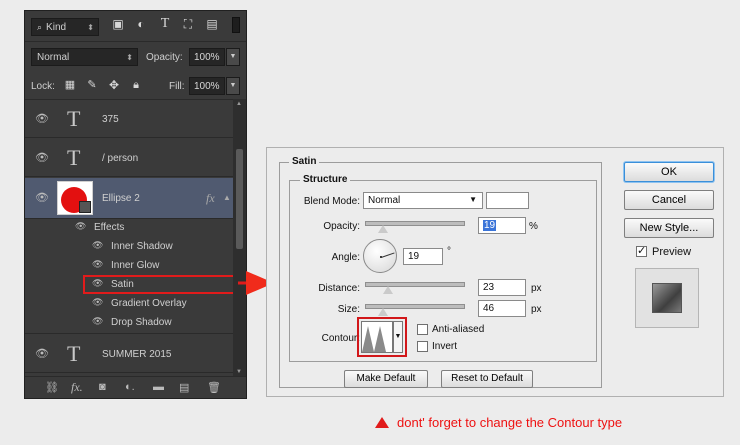 The height and width of the screenshot is (445, 740). What do you see at coordinates (502, 308) in the screenshot?
I see `size-input: 46` at bounding box center [502, 308].